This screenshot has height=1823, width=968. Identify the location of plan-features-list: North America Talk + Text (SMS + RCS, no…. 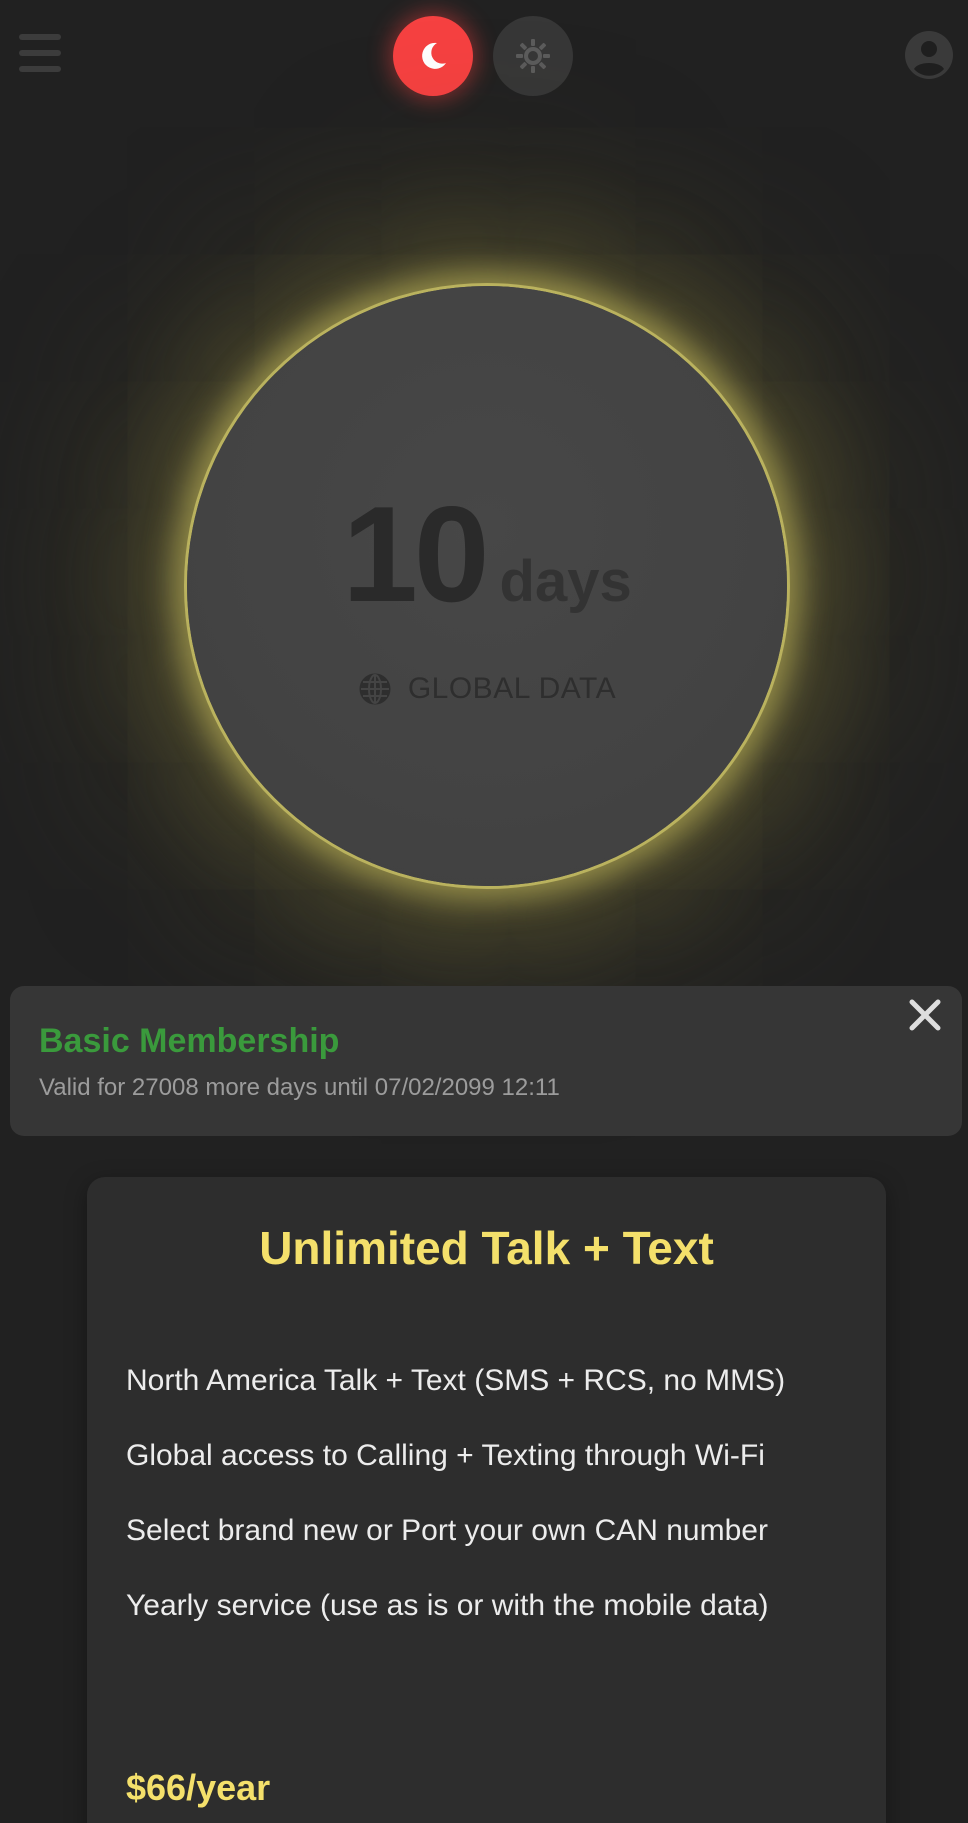
(455, 1513).